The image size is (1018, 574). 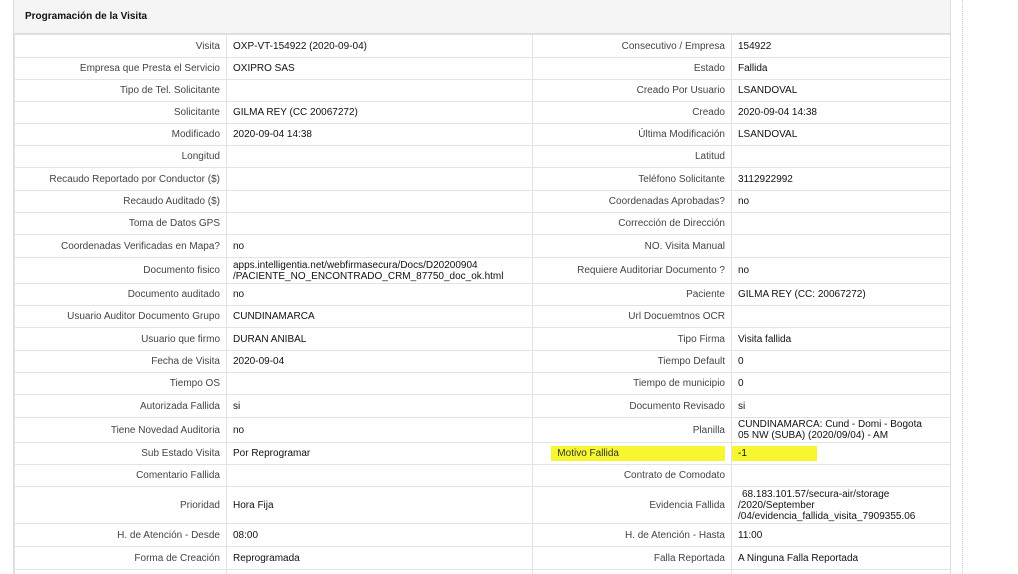 I want to click on motivo-fallida-label-highlight: Motivo Fallida, so click(x=638, y=453).